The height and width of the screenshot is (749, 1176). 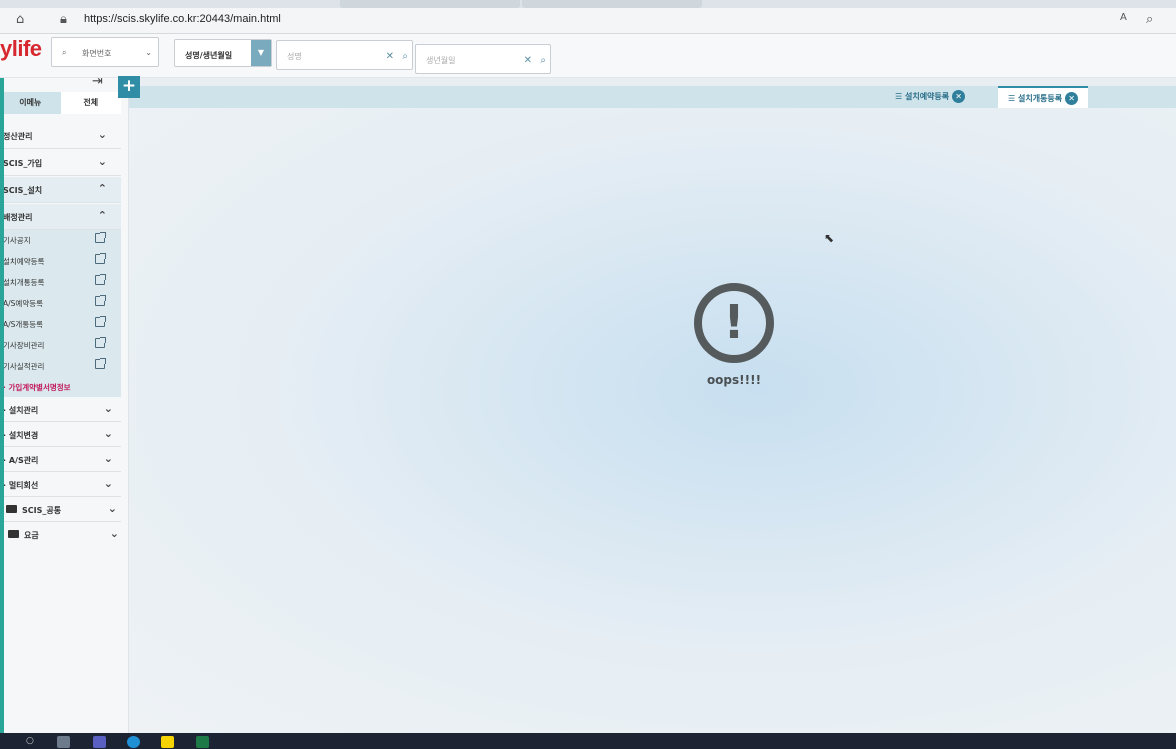 What do you see at coordinates (60, 434) in the screenshot?
I see `sidebar-item-install-change: · 설치변경 ⌄` at bounding box center [60, 434].